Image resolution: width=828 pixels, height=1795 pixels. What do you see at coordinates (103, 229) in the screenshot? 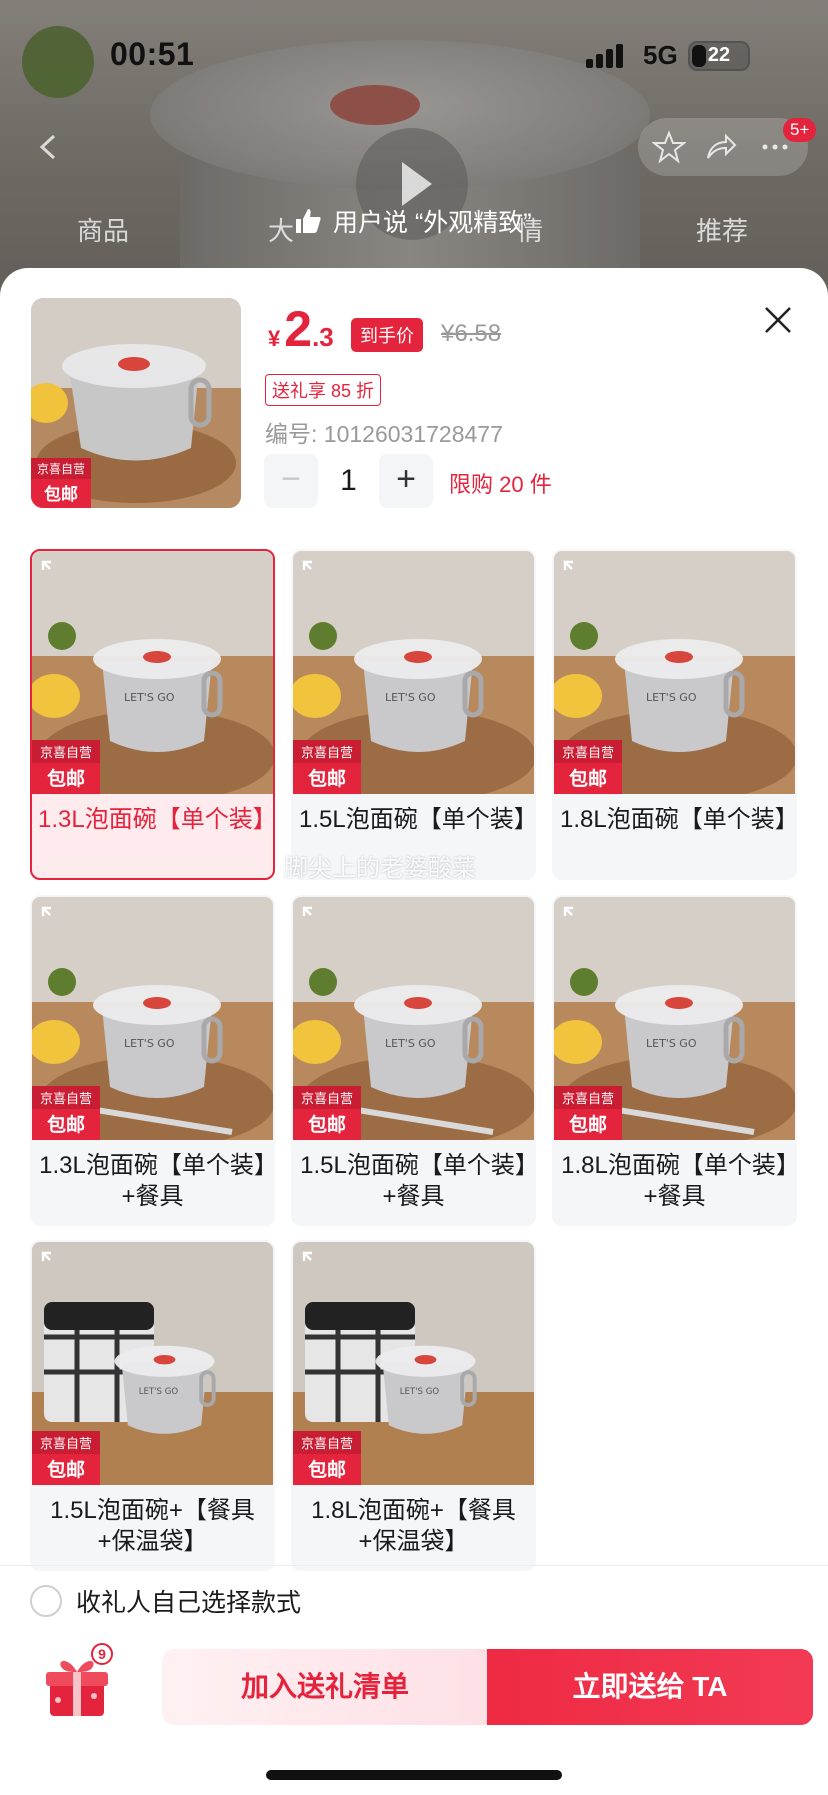
I see `tab-goods: 商品` at bounding box center [103, 229].